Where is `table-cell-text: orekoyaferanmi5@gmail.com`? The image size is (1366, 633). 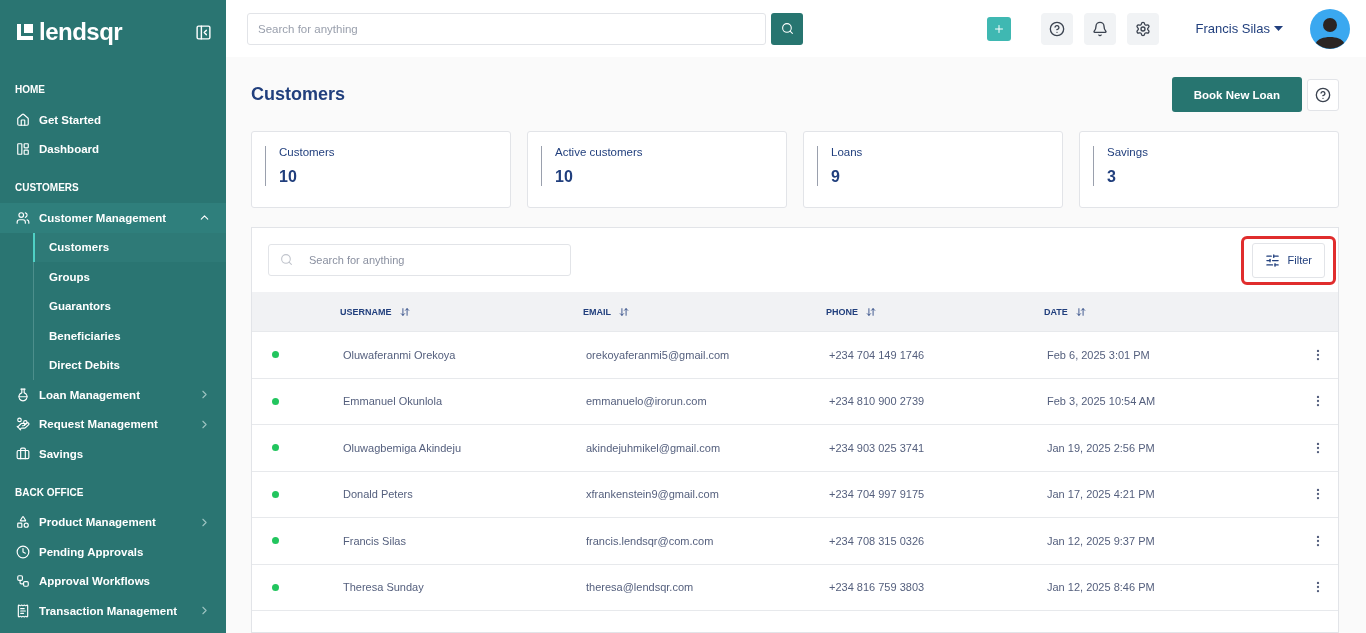 table-cell-text: orekoyaferanmi5@gmail.com is located at coordinates (658, 354).